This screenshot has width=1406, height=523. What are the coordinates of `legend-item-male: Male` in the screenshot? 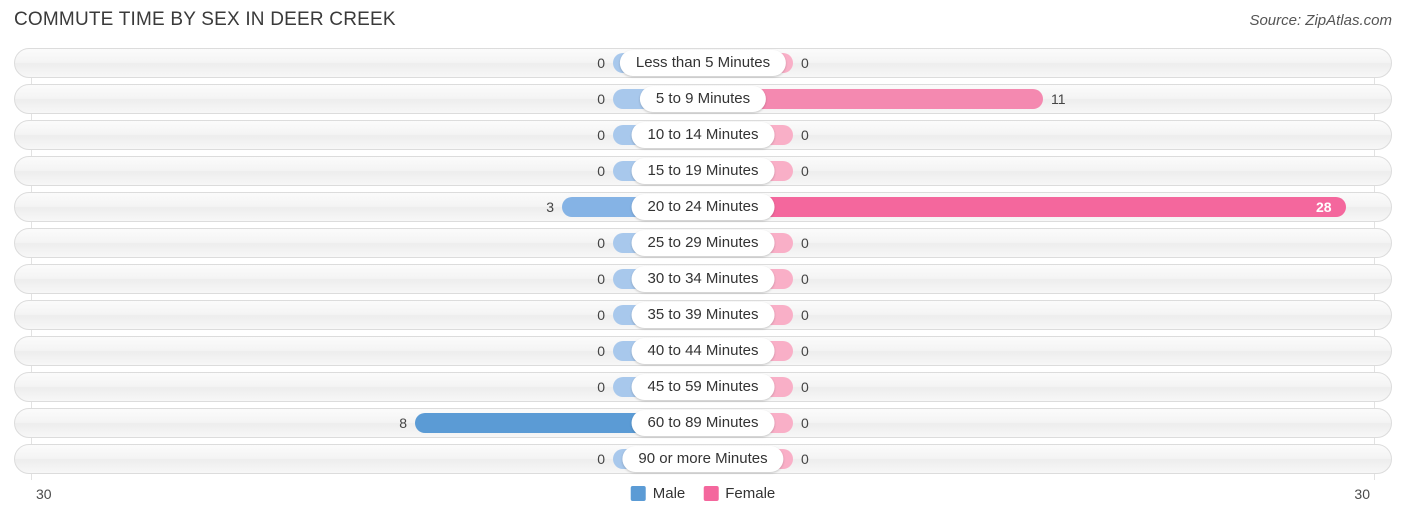 It's located at (658, 493).